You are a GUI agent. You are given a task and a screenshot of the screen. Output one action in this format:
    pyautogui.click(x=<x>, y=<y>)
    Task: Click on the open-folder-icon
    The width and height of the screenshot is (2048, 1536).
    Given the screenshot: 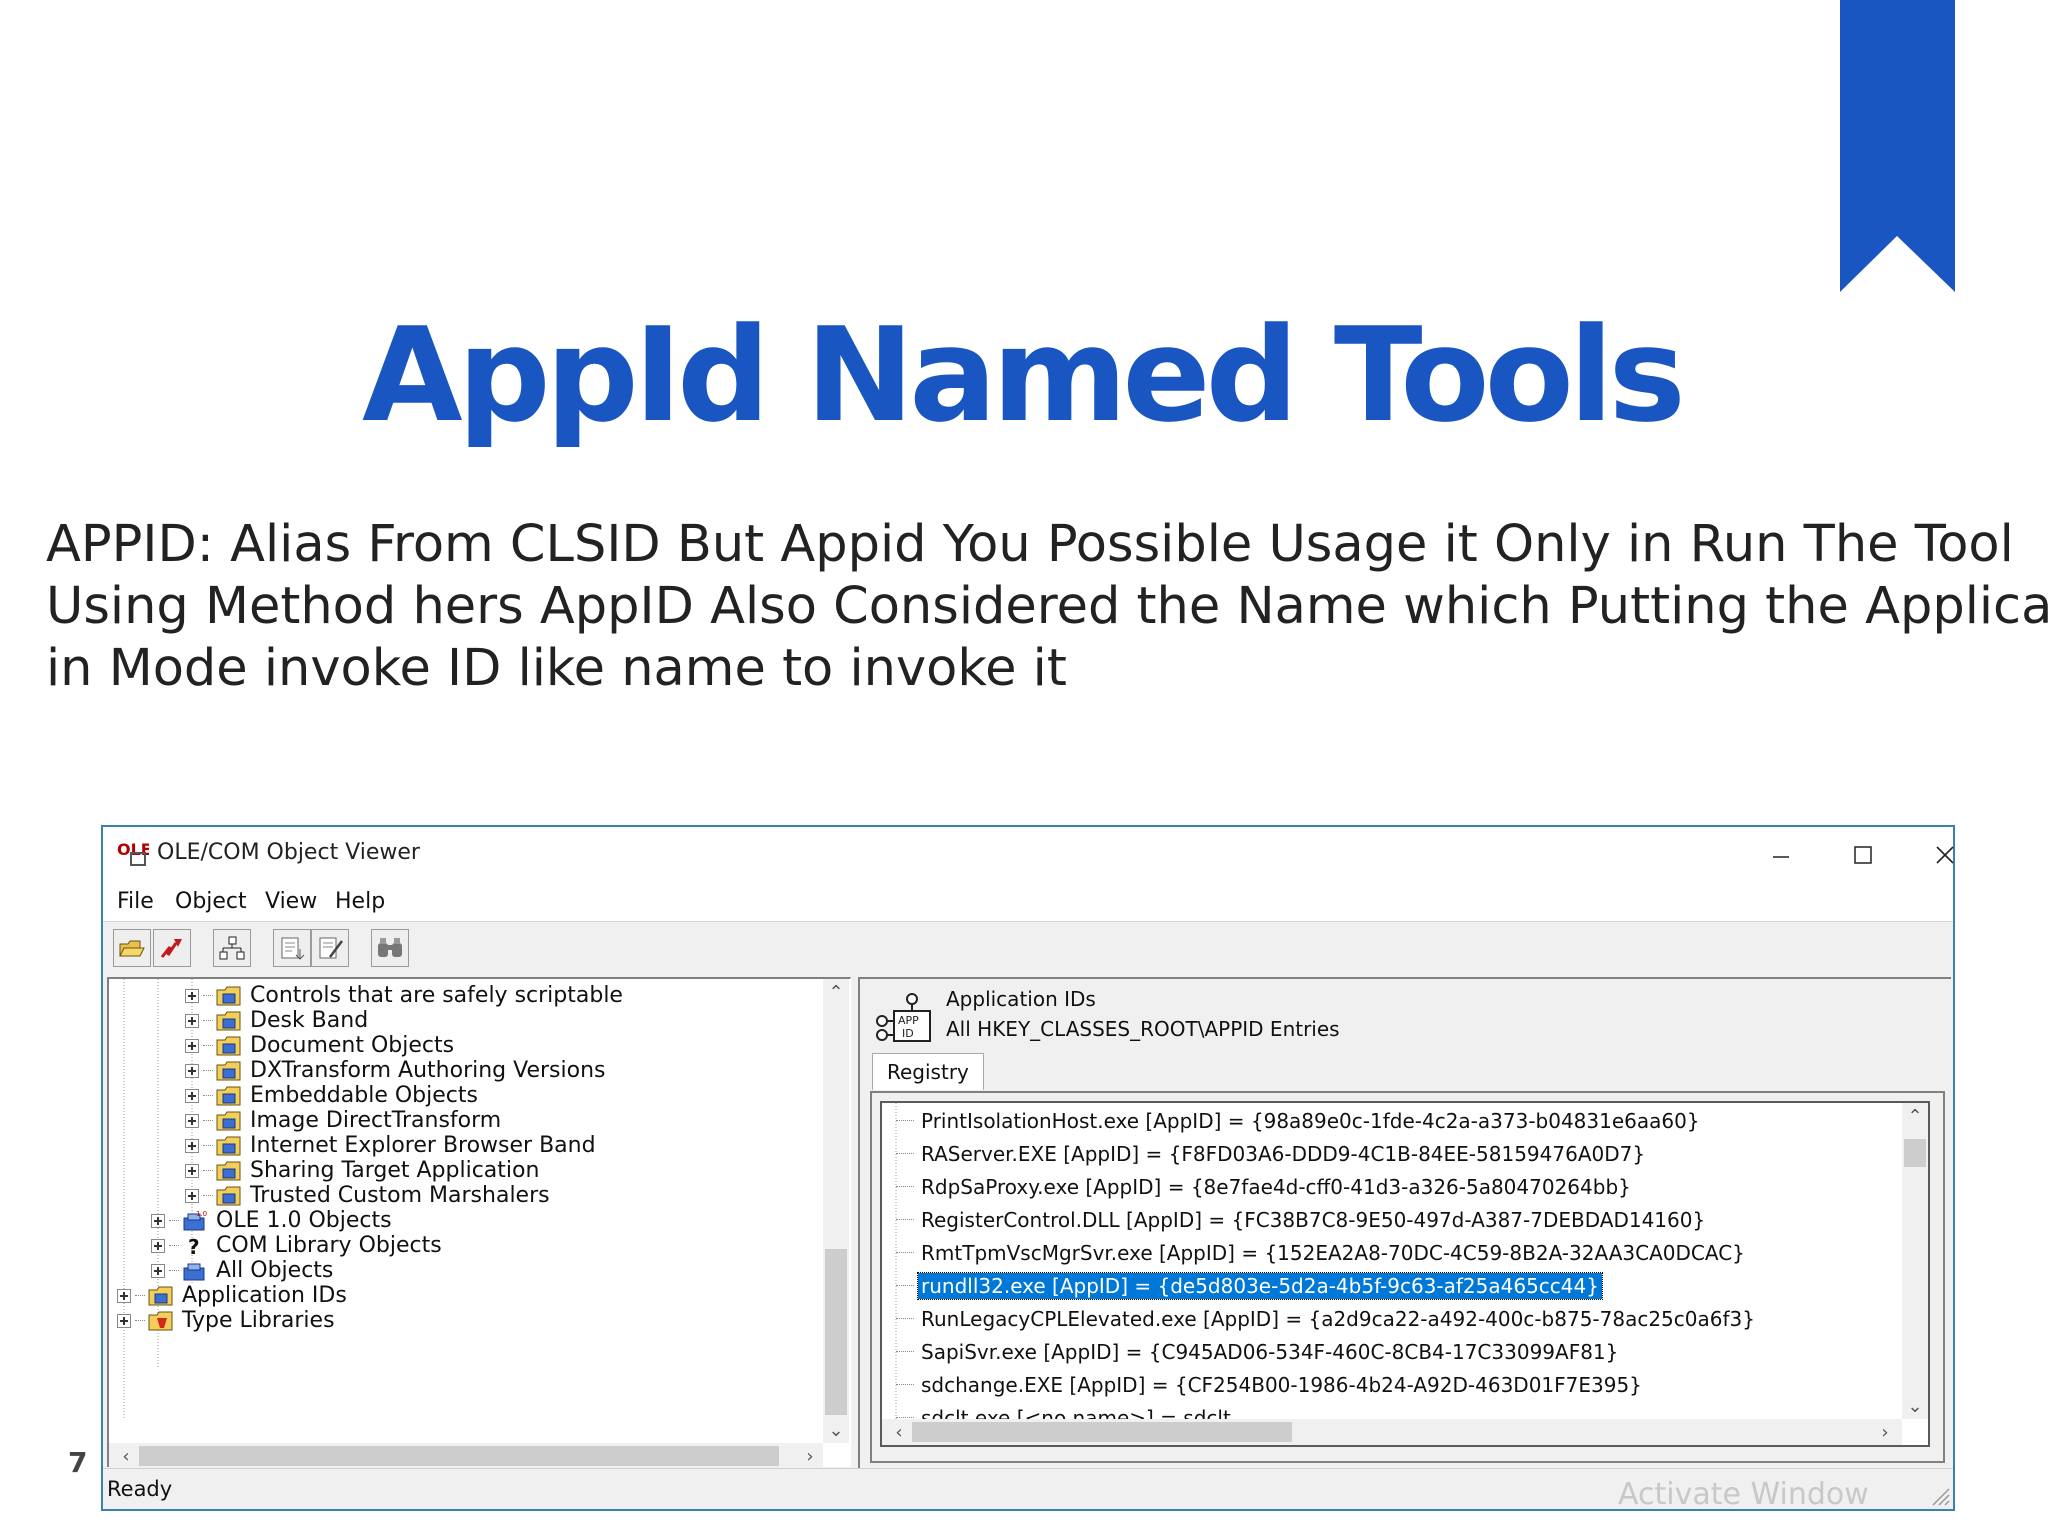 What is the action you would take?
    pyautogui.click(x=132, y=948)
    